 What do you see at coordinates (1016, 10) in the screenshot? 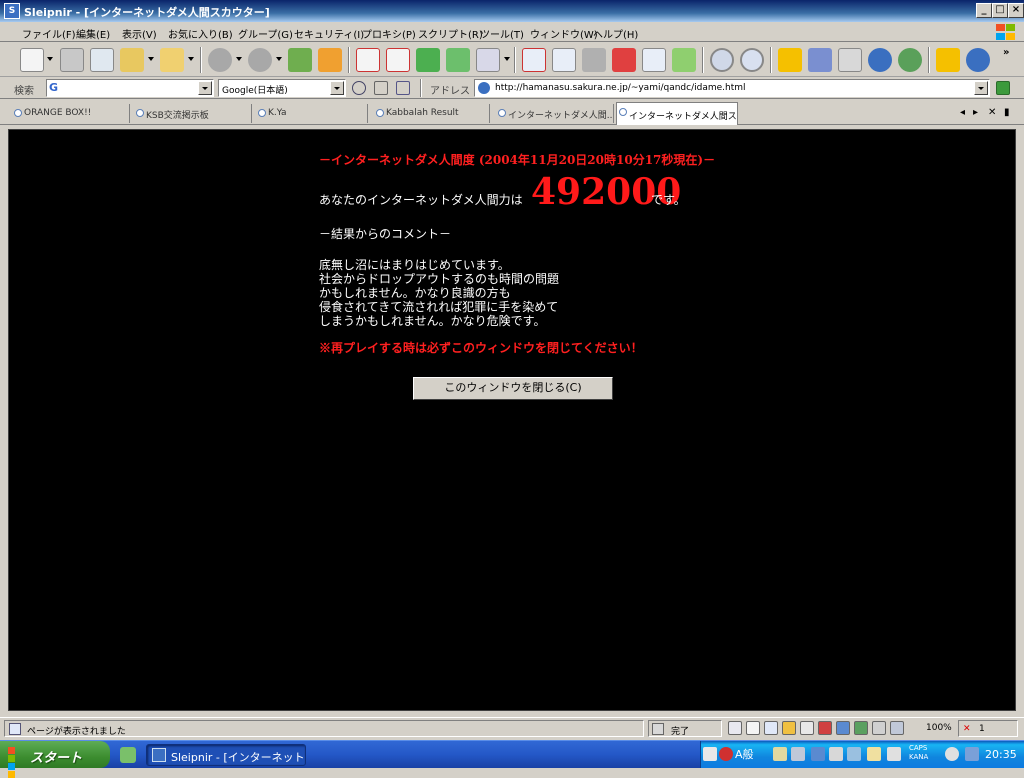
I see `close-window-button: ×` at bounding box center [1016, 10].